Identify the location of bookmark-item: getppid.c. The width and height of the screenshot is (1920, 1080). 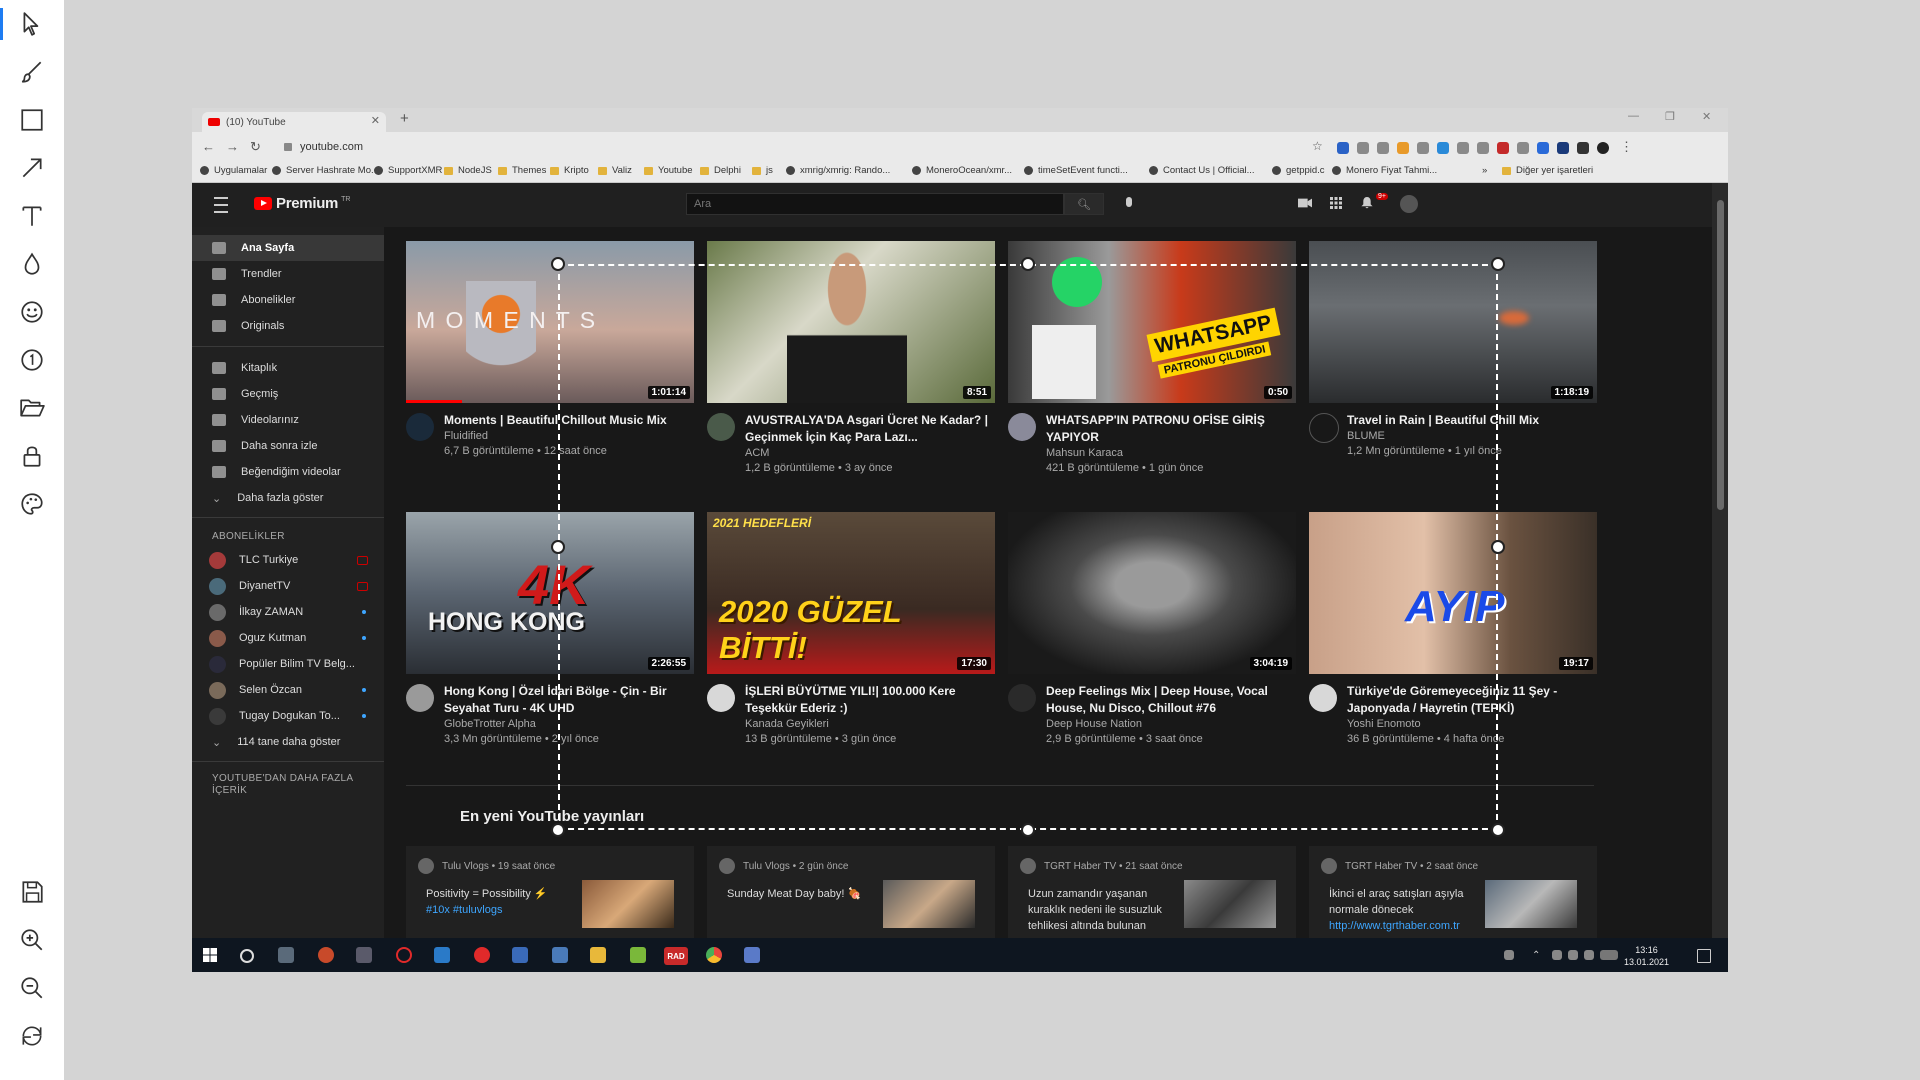
(1298, 170).